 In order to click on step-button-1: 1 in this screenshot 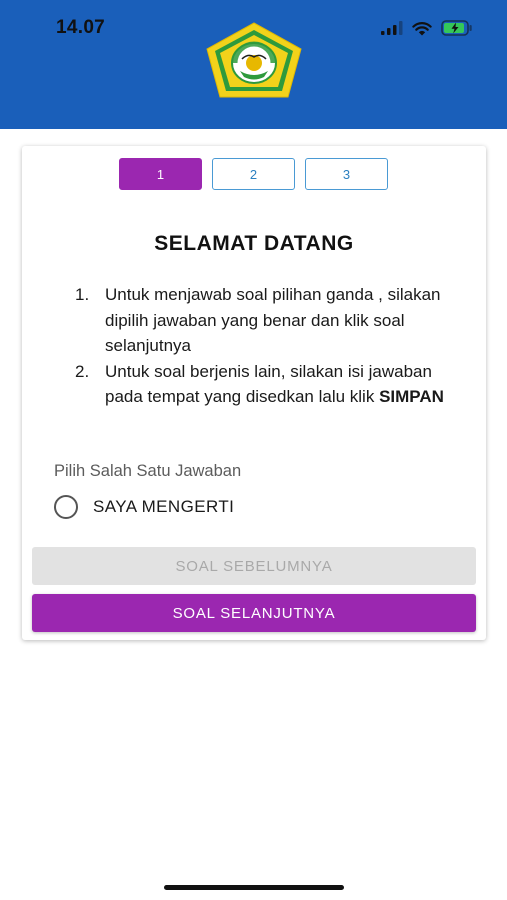, I will do `click(160, 174)`.